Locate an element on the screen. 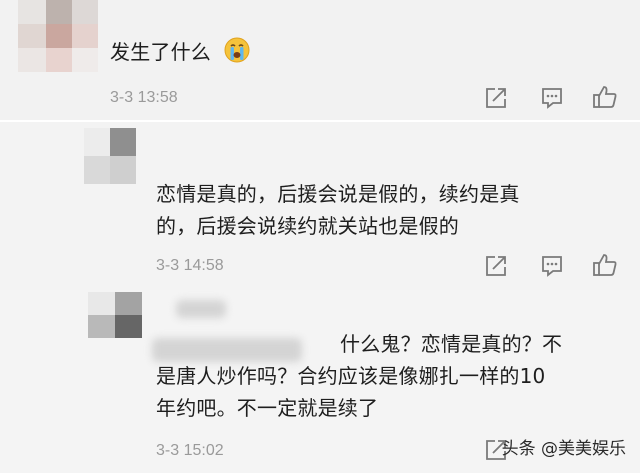  reply-timestamp: 3-3 15:02 is located at coordinates (190, 450).